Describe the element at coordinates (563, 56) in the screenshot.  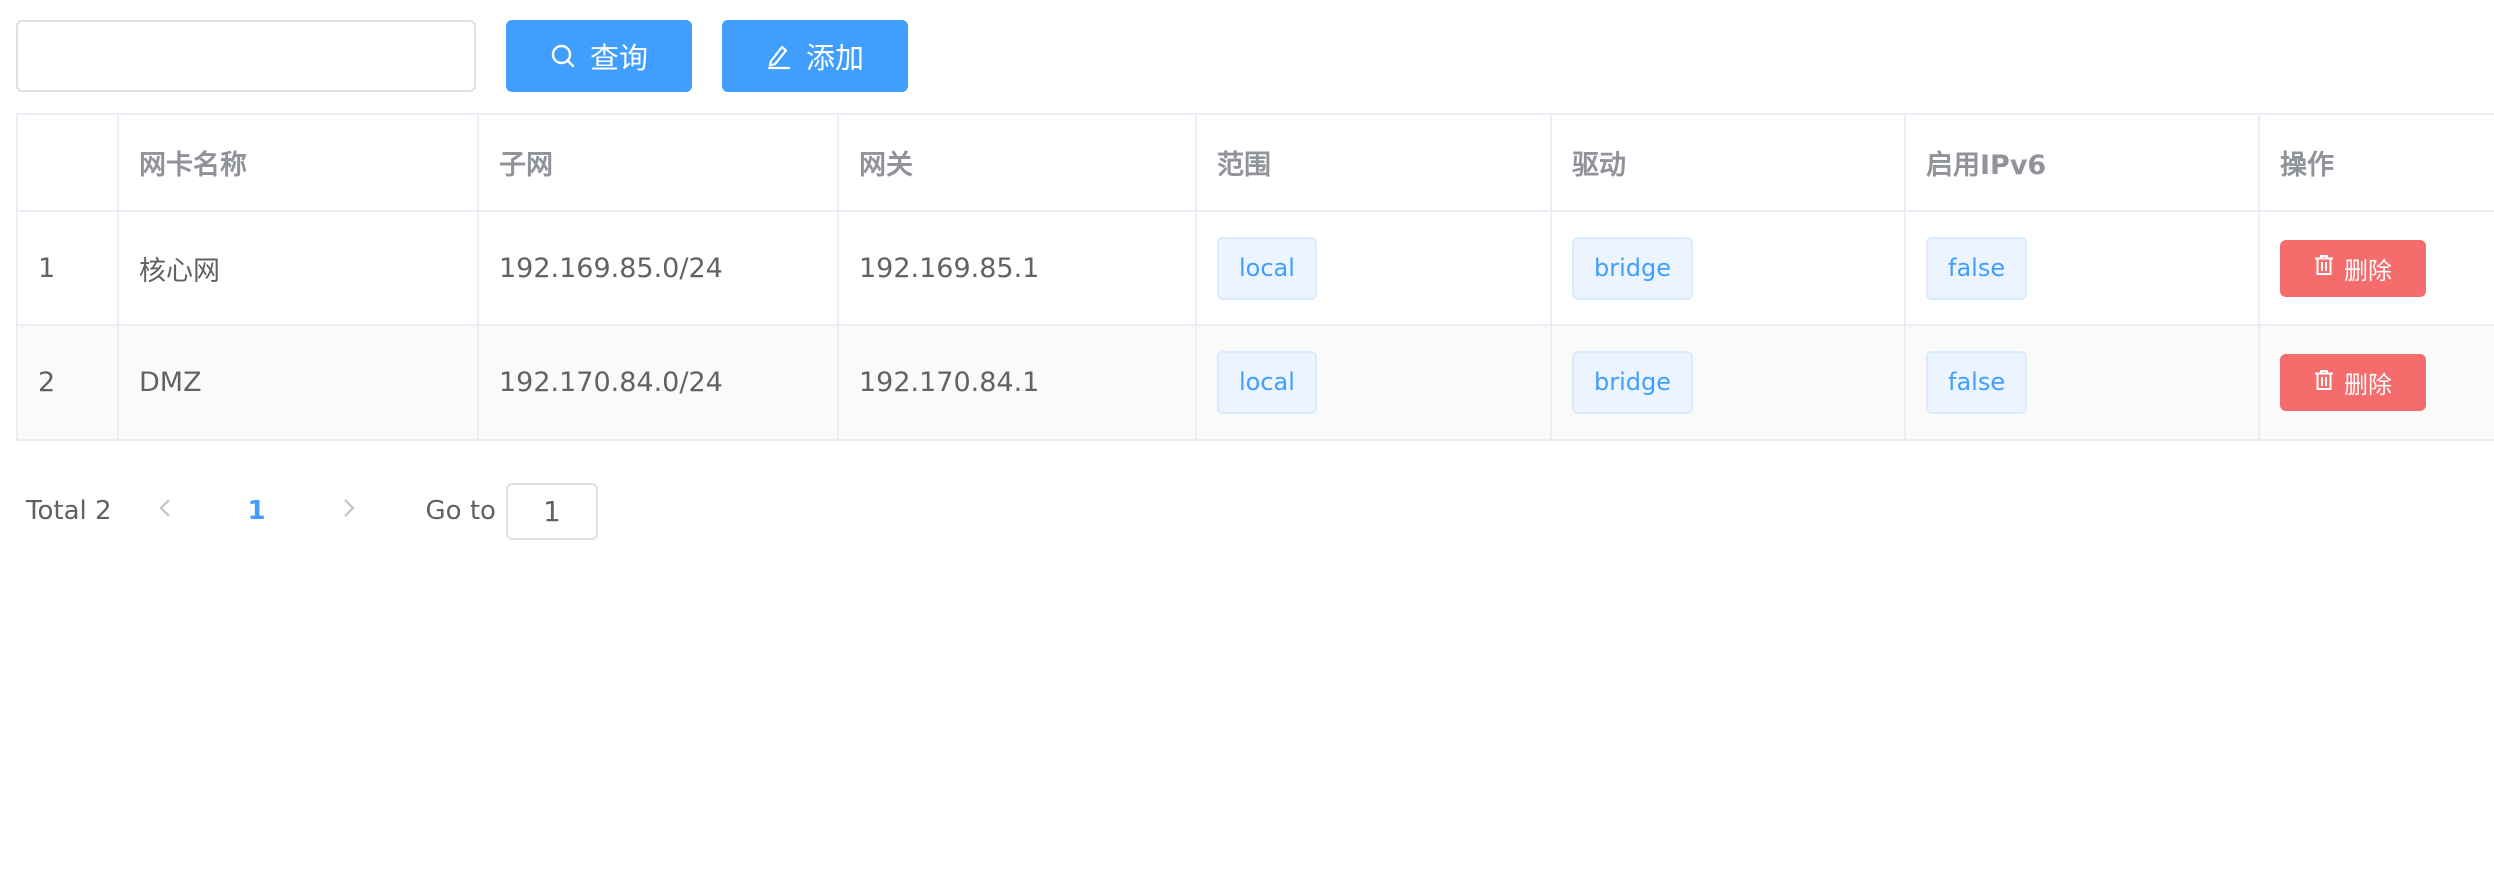
I see `search-icon` at that location.